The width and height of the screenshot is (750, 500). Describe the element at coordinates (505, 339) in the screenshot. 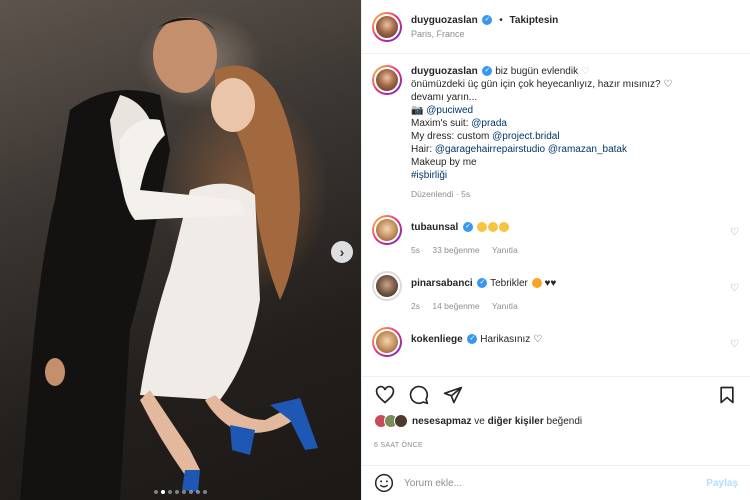

I see `comment-text: Harikasınız` at that location.